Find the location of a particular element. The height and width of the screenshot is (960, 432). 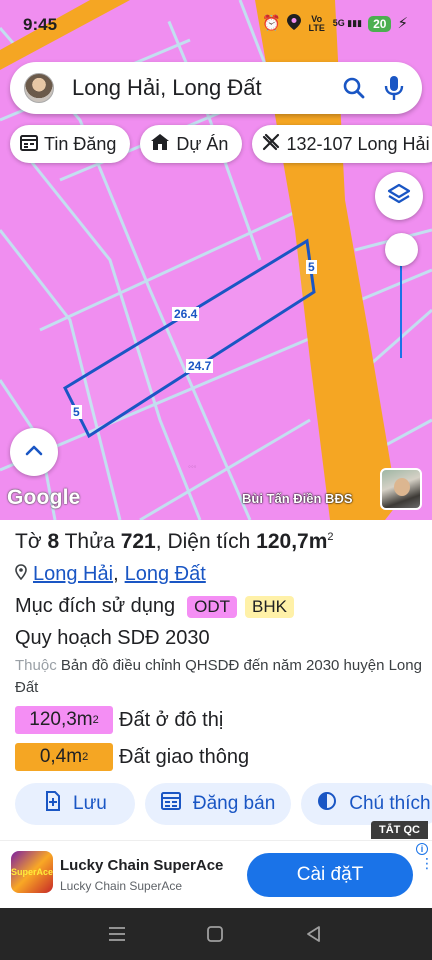

search-bar: Long Hải, Long Đất is located at coordinates (216, 88).